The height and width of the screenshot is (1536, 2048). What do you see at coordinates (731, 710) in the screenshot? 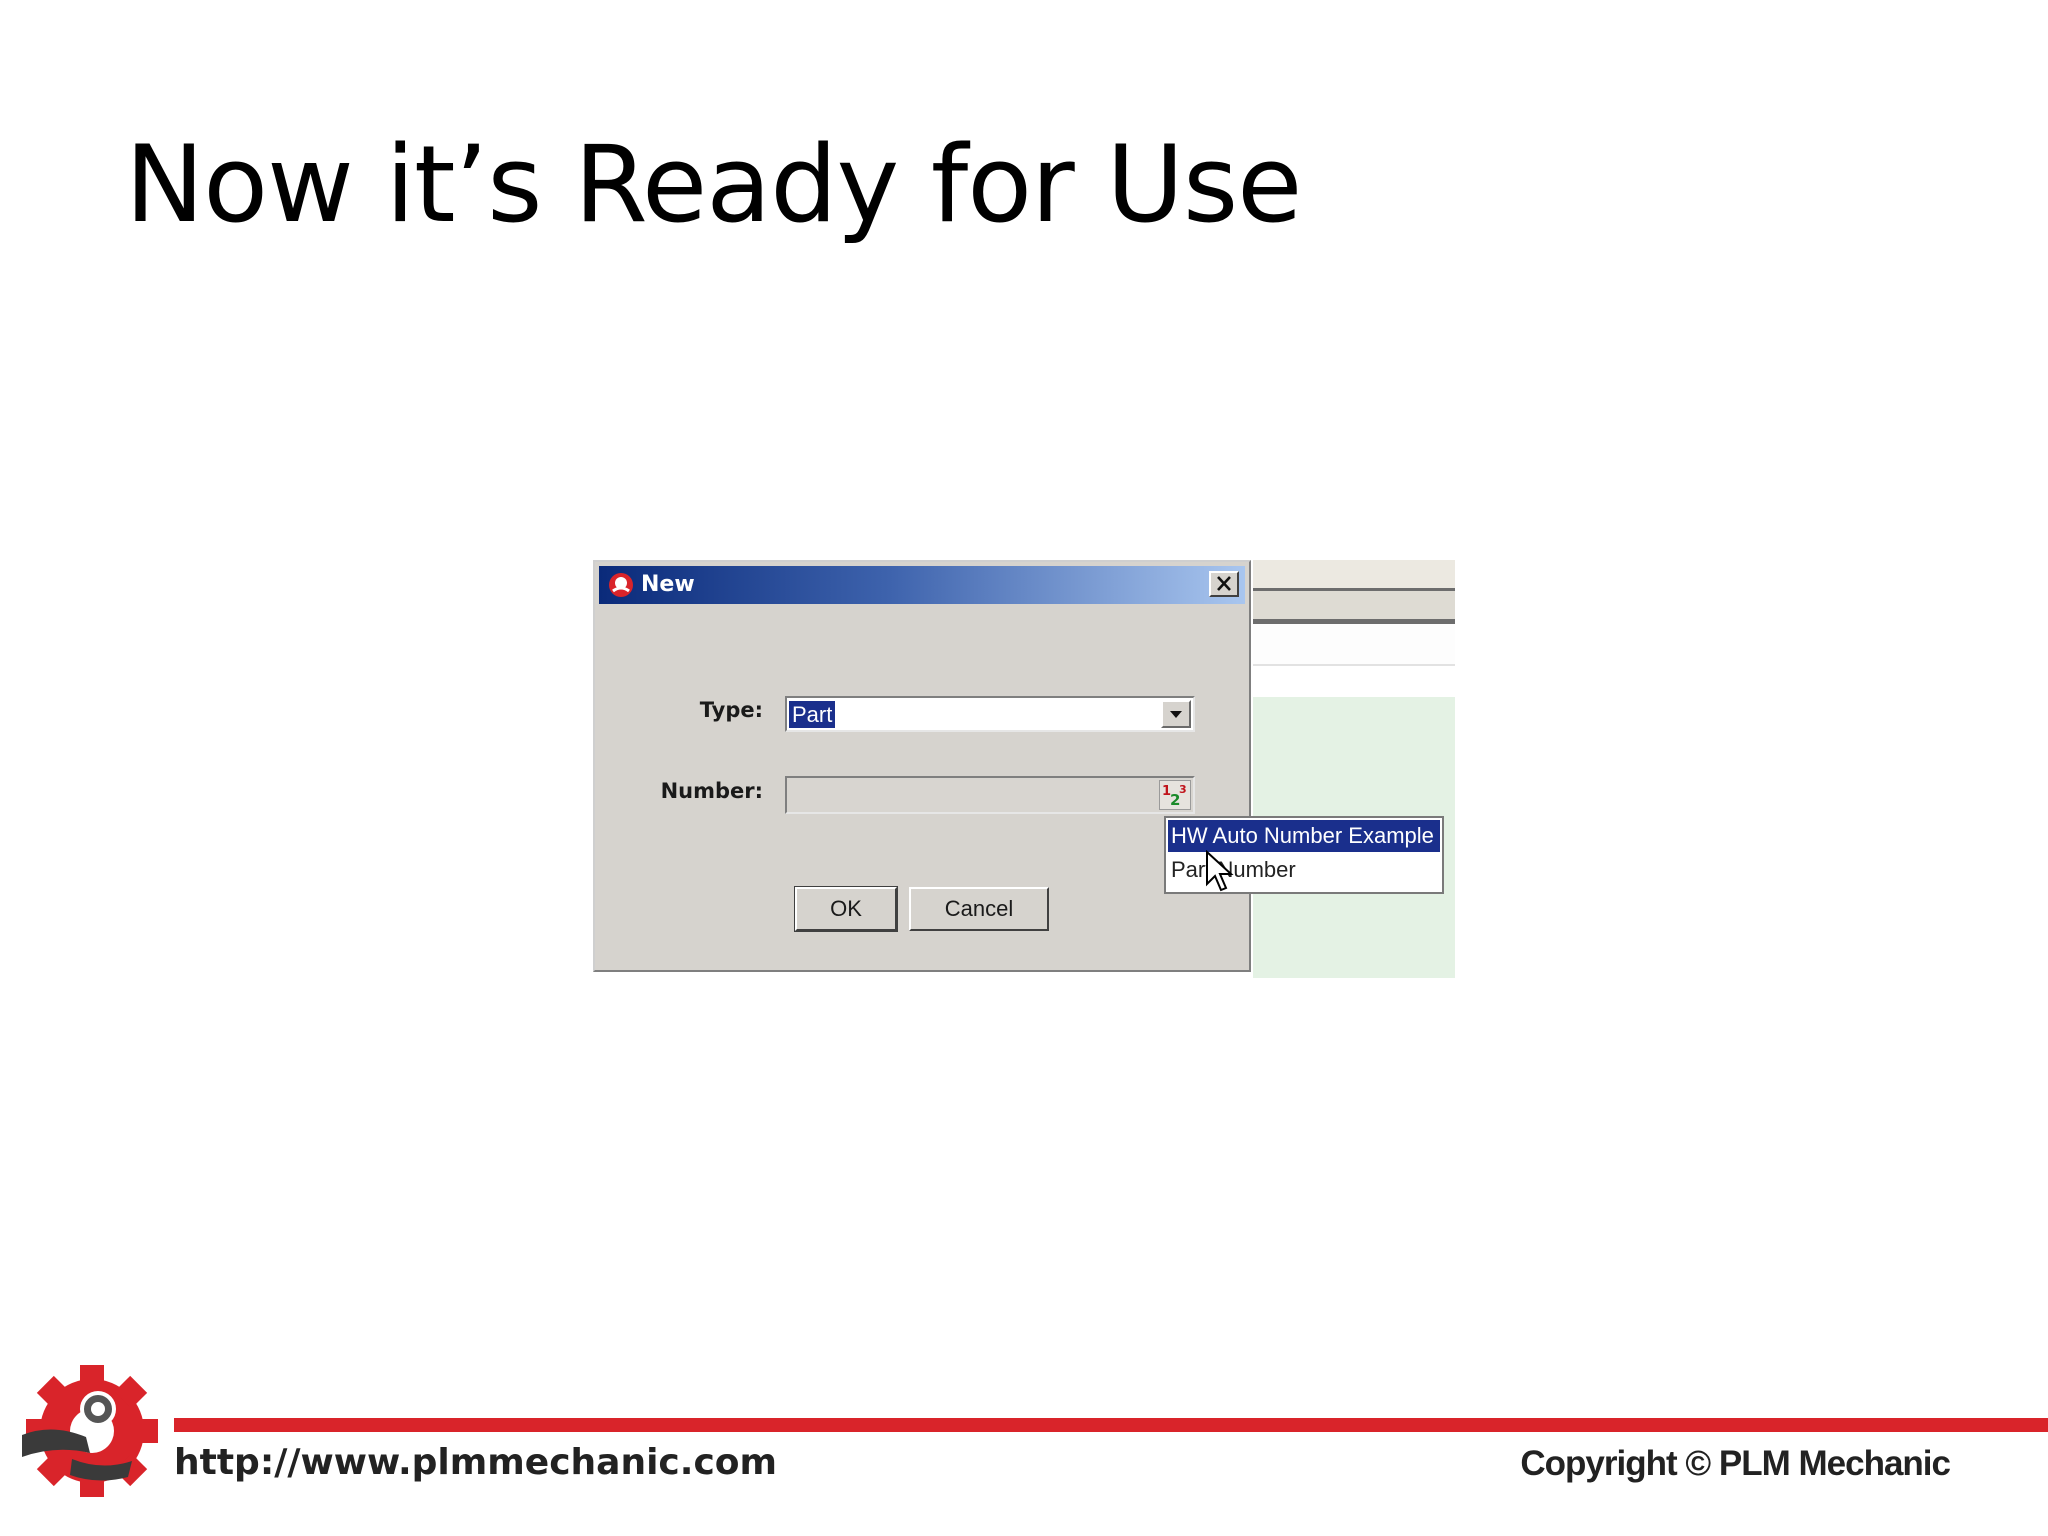
I see `type-label: Type:` at bounding box center [731, 710].